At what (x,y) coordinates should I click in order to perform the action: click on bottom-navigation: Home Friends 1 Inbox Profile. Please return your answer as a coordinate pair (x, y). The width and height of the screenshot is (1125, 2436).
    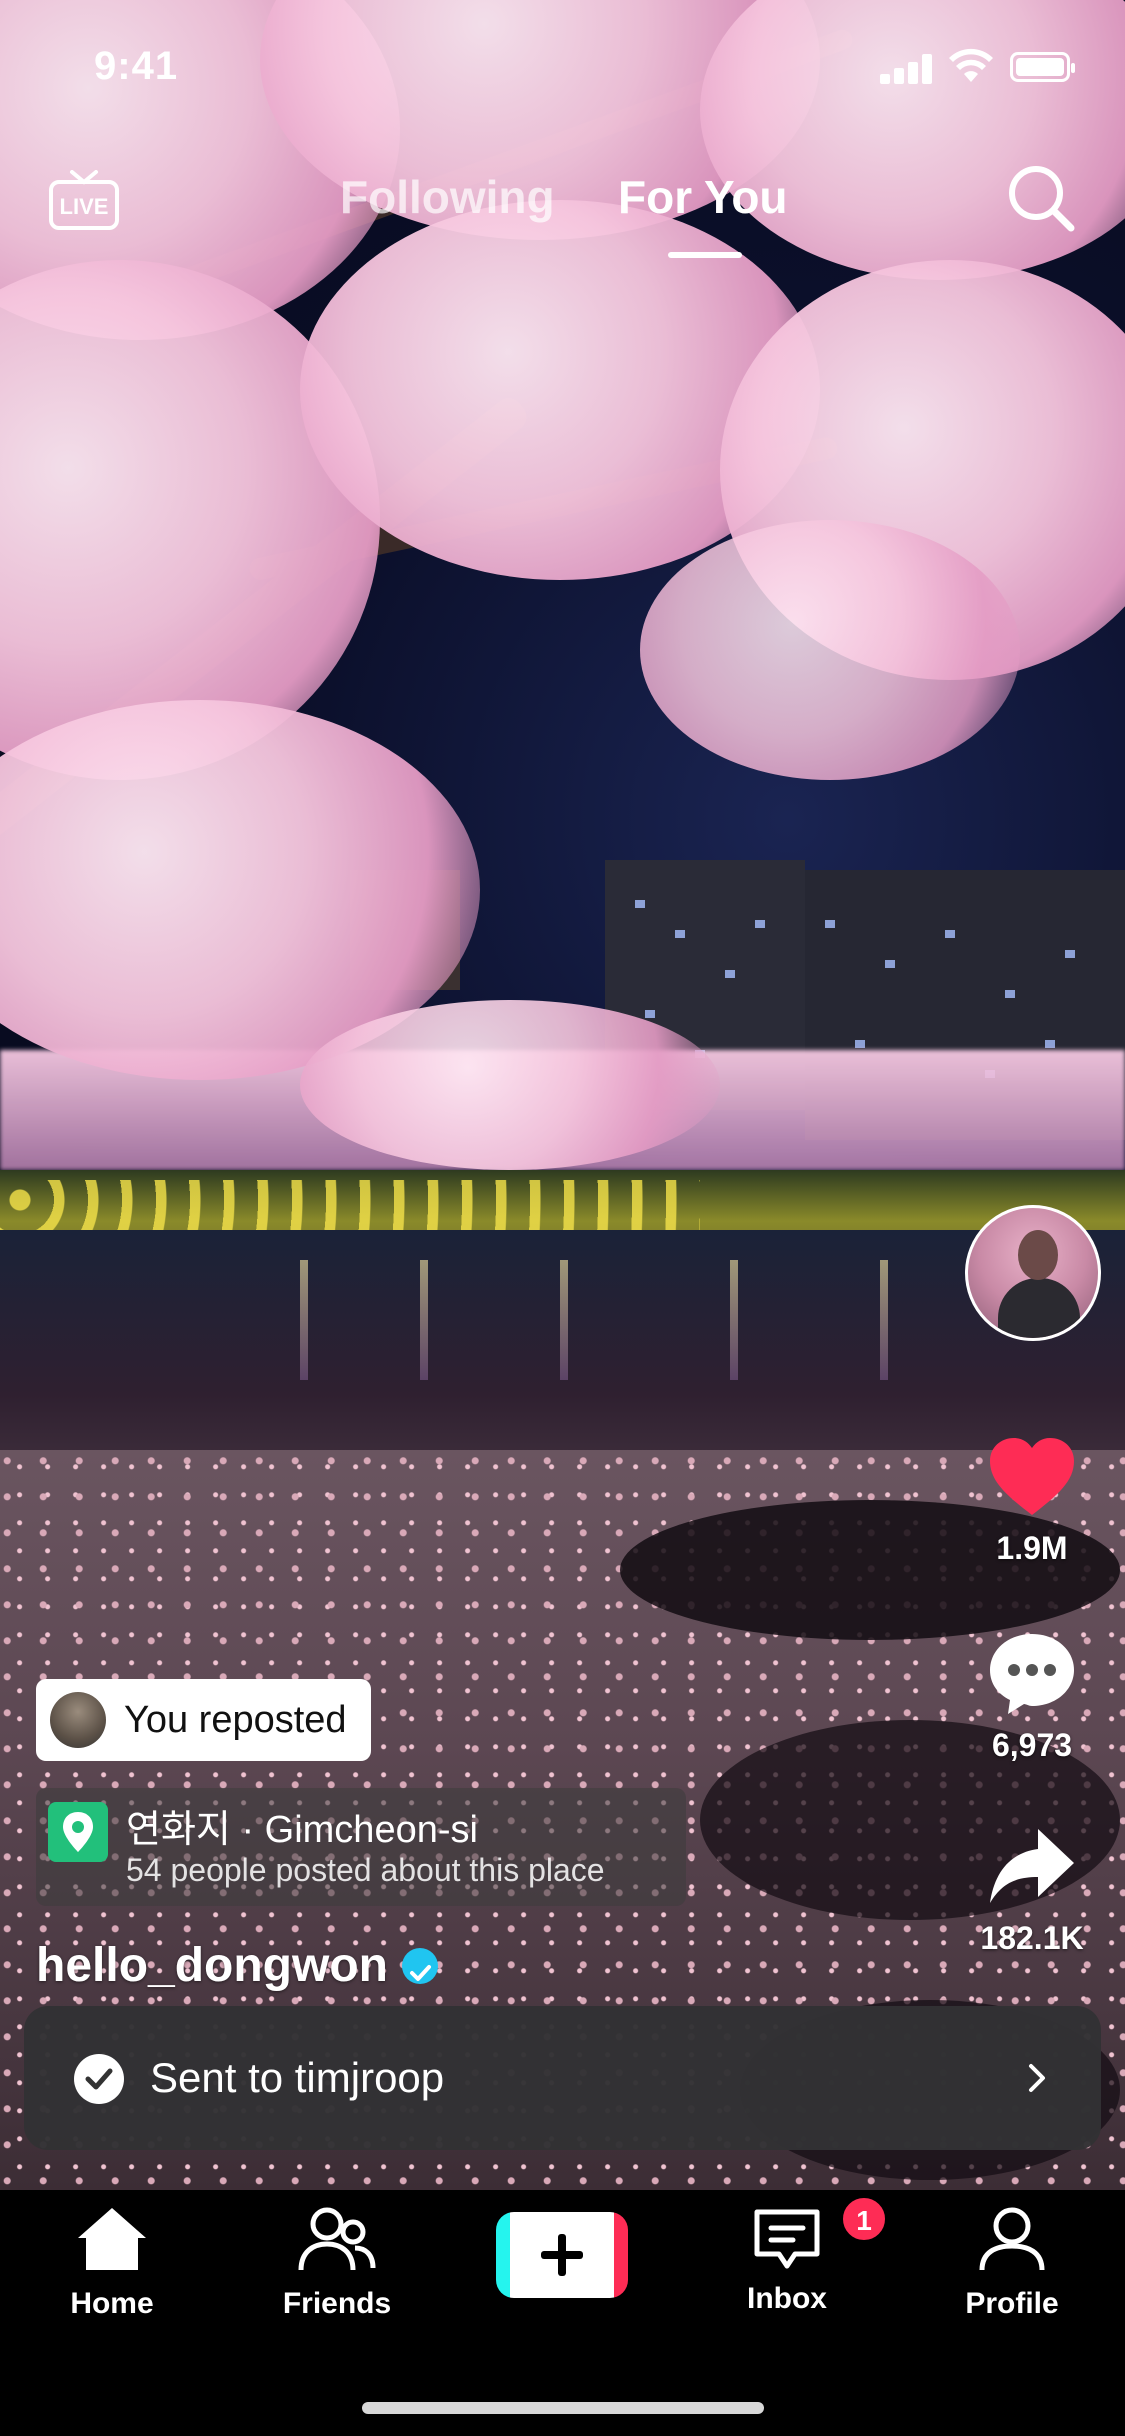
    Looking at the image, I should click on (562, 2313).